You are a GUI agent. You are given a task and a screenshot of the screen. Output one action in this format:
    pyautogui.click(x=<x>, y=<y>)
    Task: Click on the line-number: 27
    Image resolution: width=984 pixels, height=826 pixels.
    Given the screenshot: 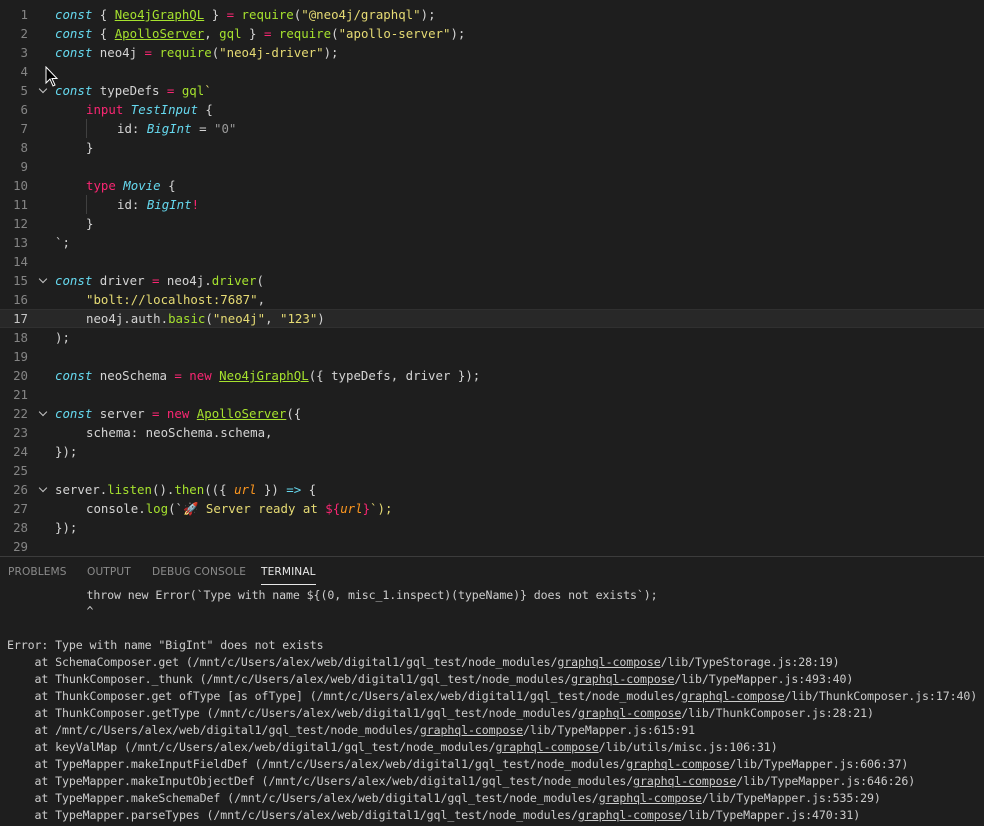 What is the action you would take?
    pyautogui.click(x=20, y=508)
    